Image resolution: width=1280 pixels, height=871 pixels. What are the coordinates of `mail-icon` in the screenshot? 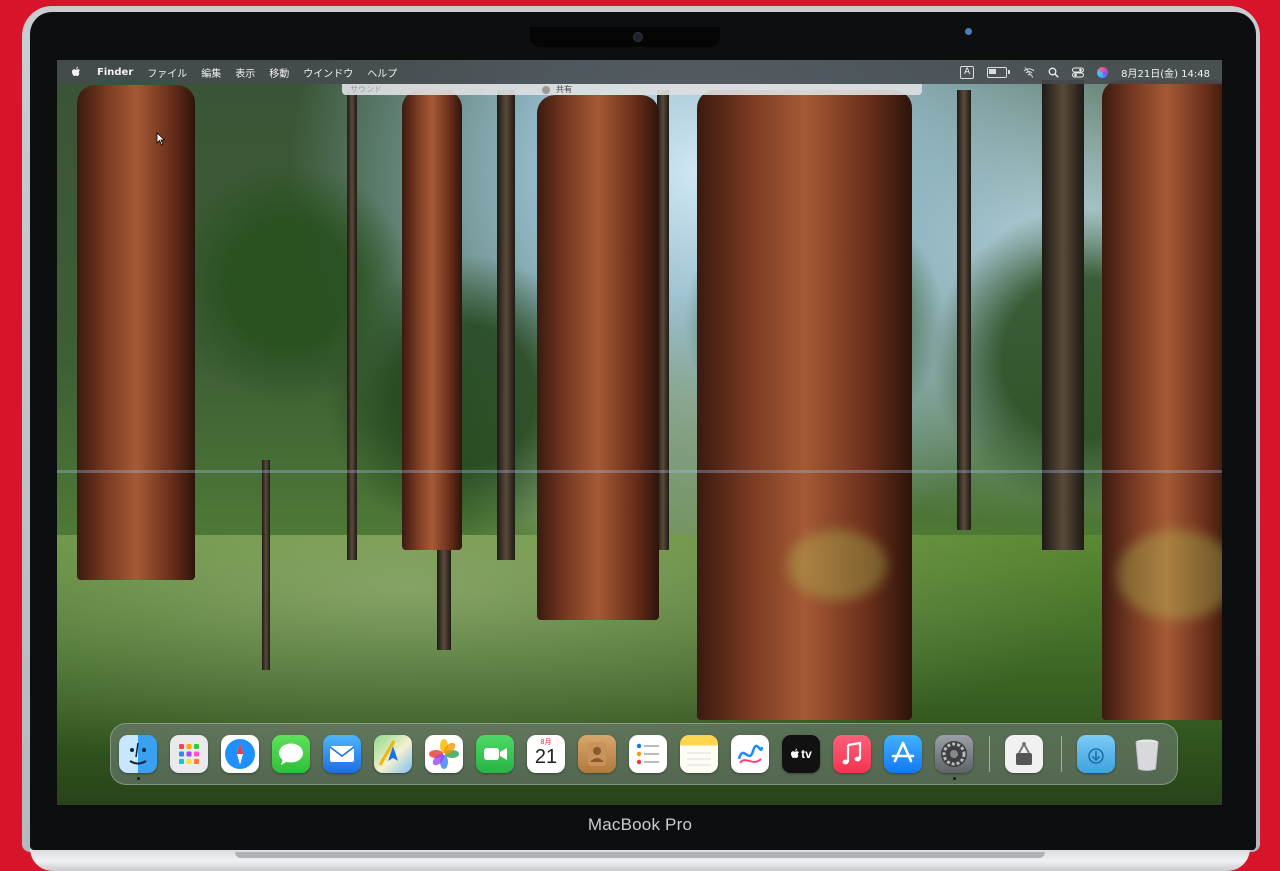 It's located at (342, 754).